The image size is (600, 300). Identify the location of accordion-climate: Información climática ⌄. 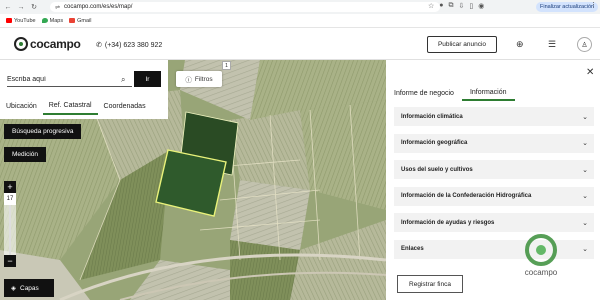
(494, 116).